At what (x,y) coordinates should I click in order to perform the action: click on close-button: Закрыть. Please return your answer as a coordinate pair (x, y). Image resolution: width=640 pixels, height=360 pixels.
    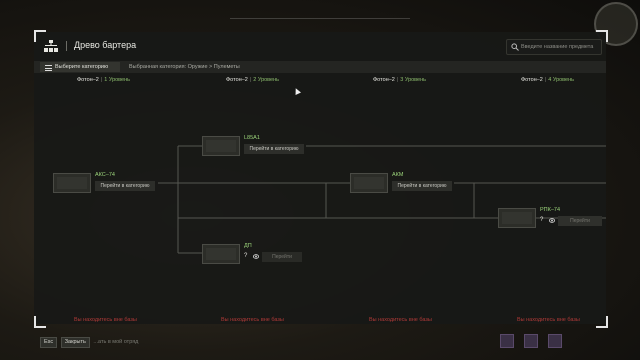
    Looking at the image, I should click on (75, 342).